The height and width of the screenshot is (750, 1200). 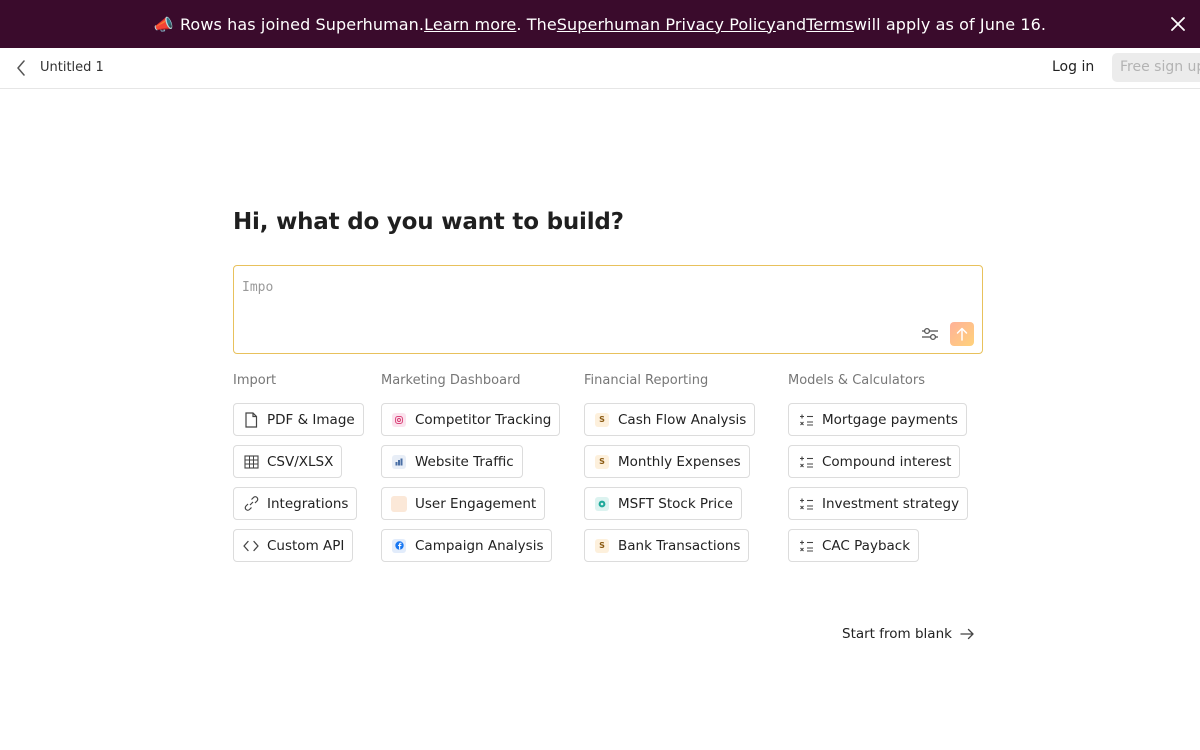 I want to click on arrow-right-icon, so click(x=967, y=634).